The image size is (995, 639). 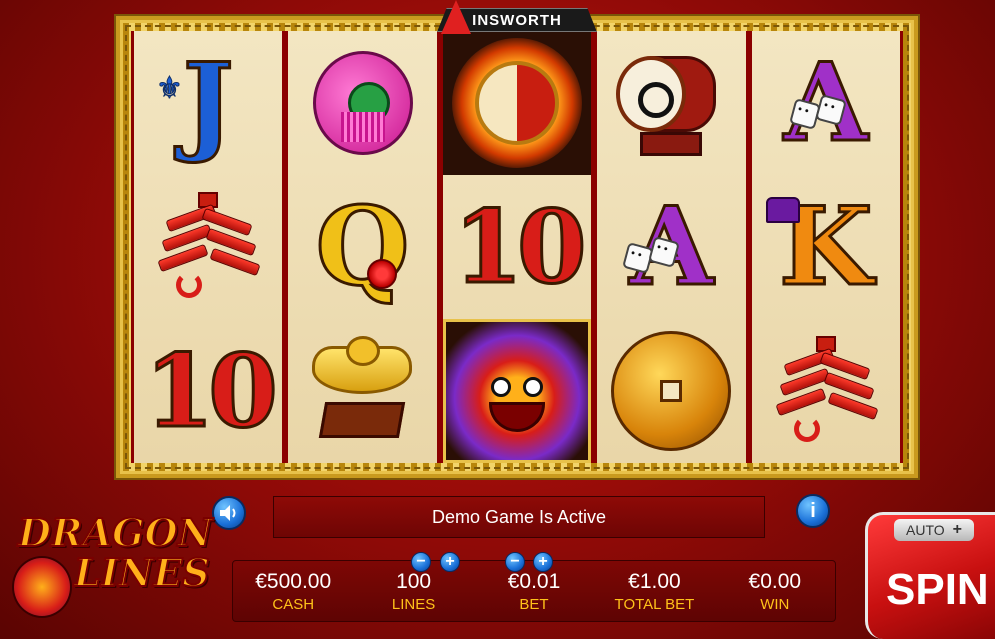 I want to click on symbol-letter: J, so click(x=208, y=103).